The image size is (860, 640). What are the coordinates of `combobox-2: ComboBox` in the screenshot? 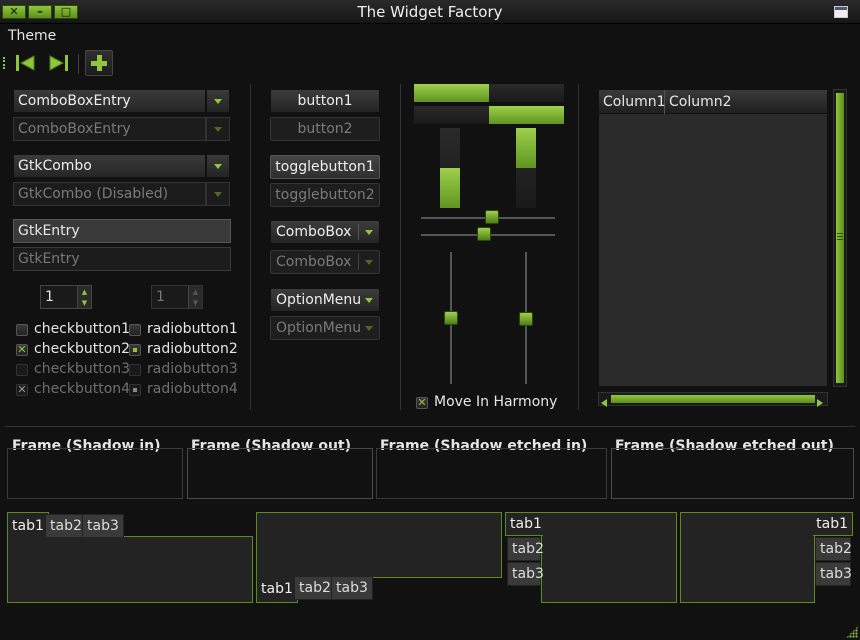 It's located at (325, 262).